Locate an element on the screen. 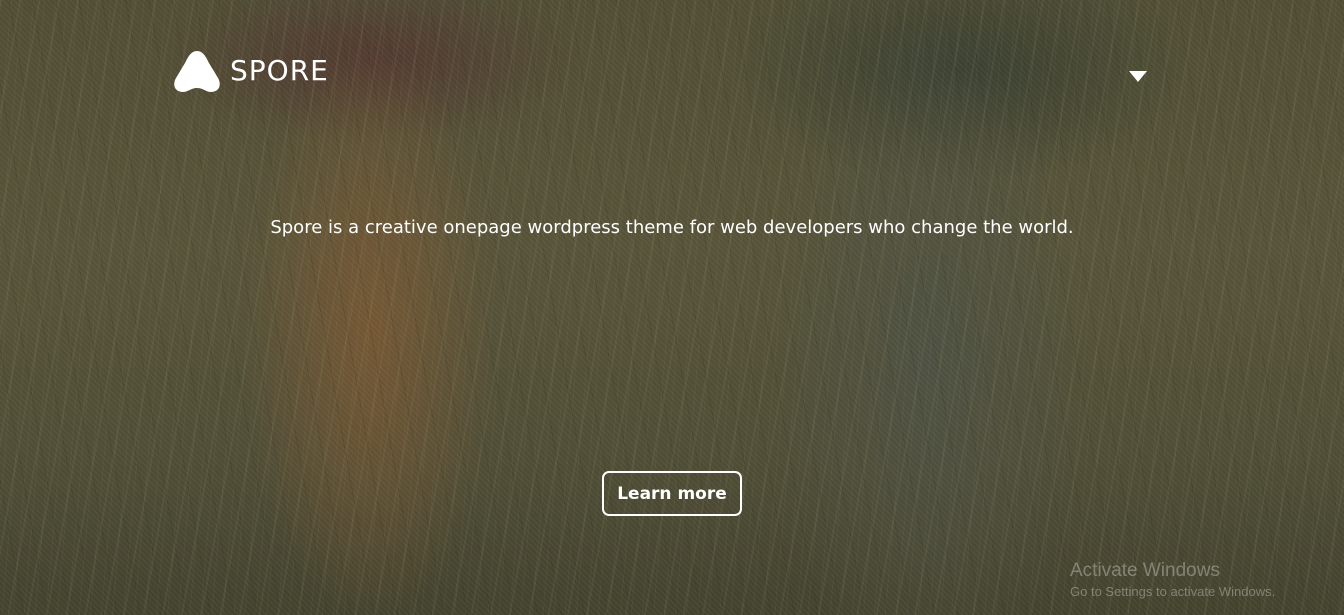  site-logo-link: SPORE is located at coordinates (249, 71).